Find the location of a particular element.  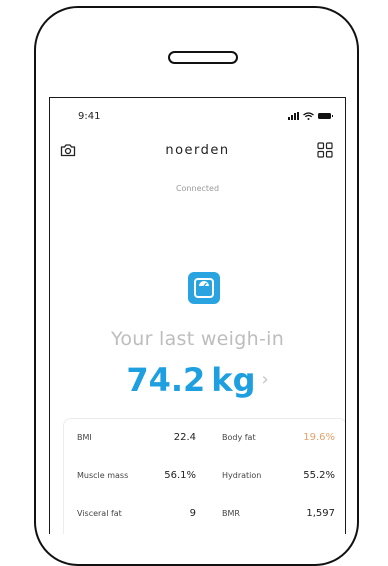

metric-value-hydration: 55.2% is located at coordinates (319, 475).